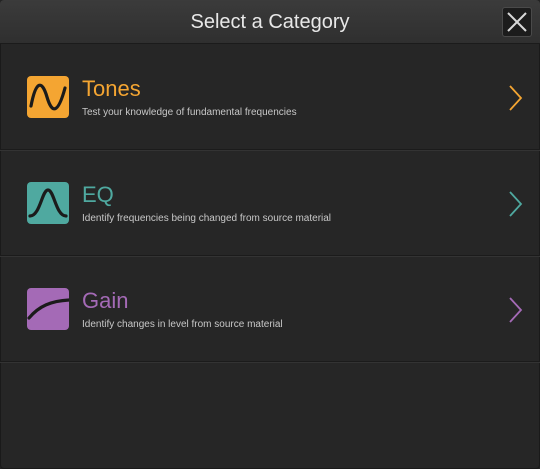  I want to click on gain-curve-icon, so click(48, 309).